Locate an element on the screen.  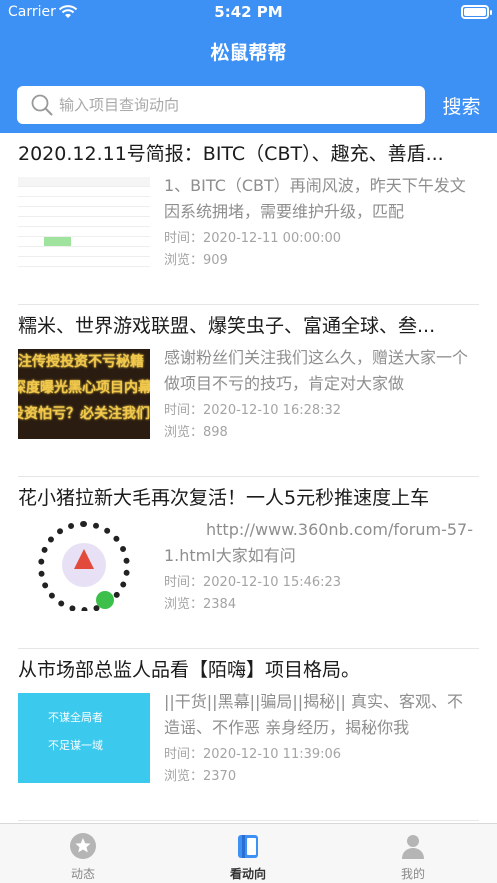
tab-mine: 我的 is located at coordinates (413, 853).